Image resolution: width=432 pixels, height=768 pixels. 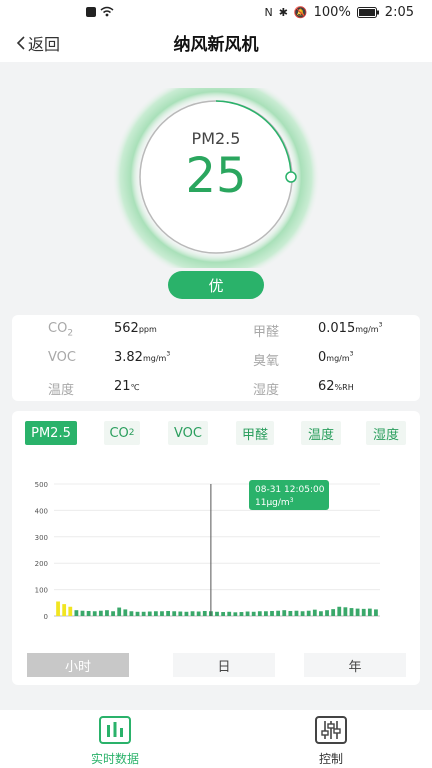 I want to click on gauge-label: PM2.5, so click(x=216, y=138).